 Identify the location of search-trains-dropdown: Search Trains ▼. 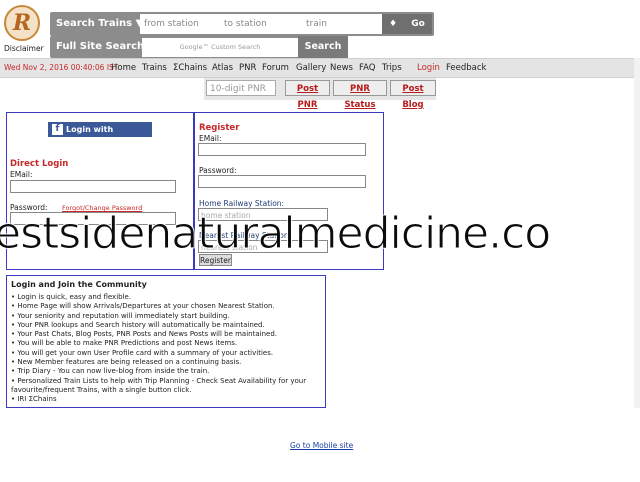
(99, 23).